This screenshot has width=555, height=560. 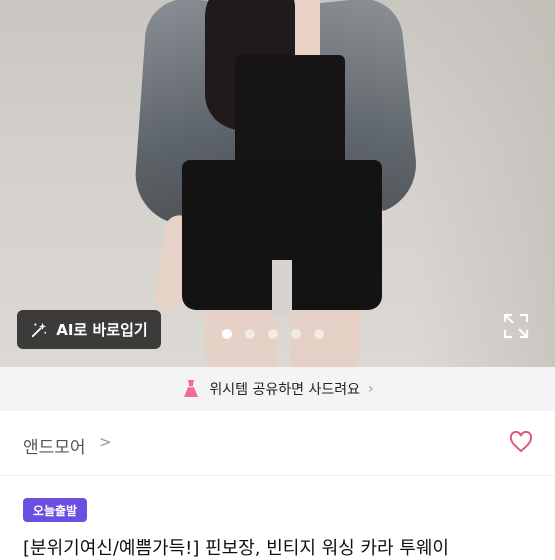 I want to click on wish-share-text: 위시템 공유하면 사드려요, so click(x=284, y=390).